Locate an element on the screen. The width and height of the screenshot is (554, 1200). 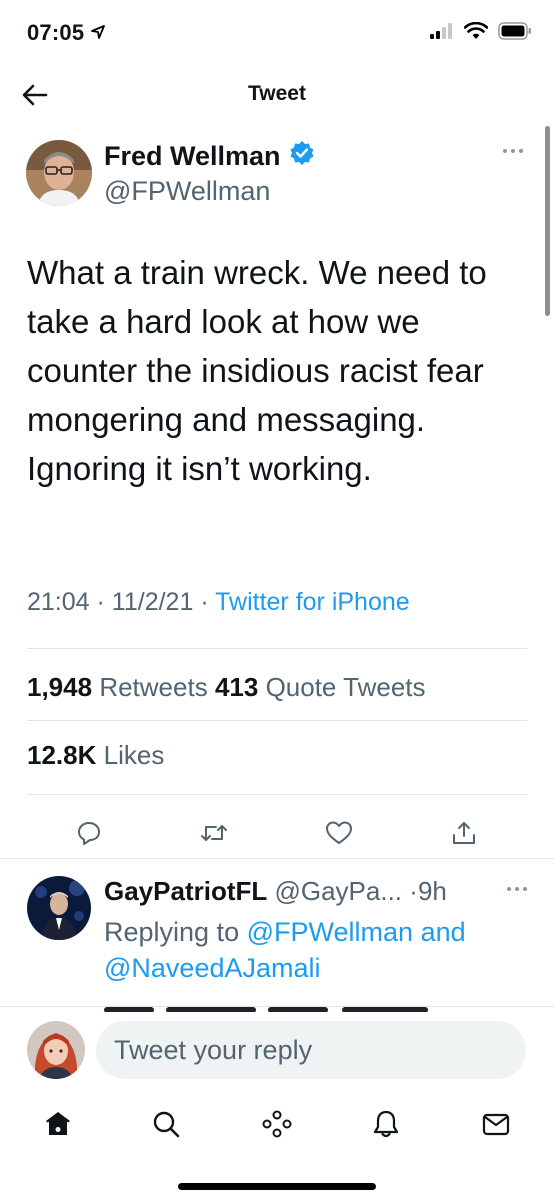
author-handle: @FPWellman is located at coordinates (187, 191).